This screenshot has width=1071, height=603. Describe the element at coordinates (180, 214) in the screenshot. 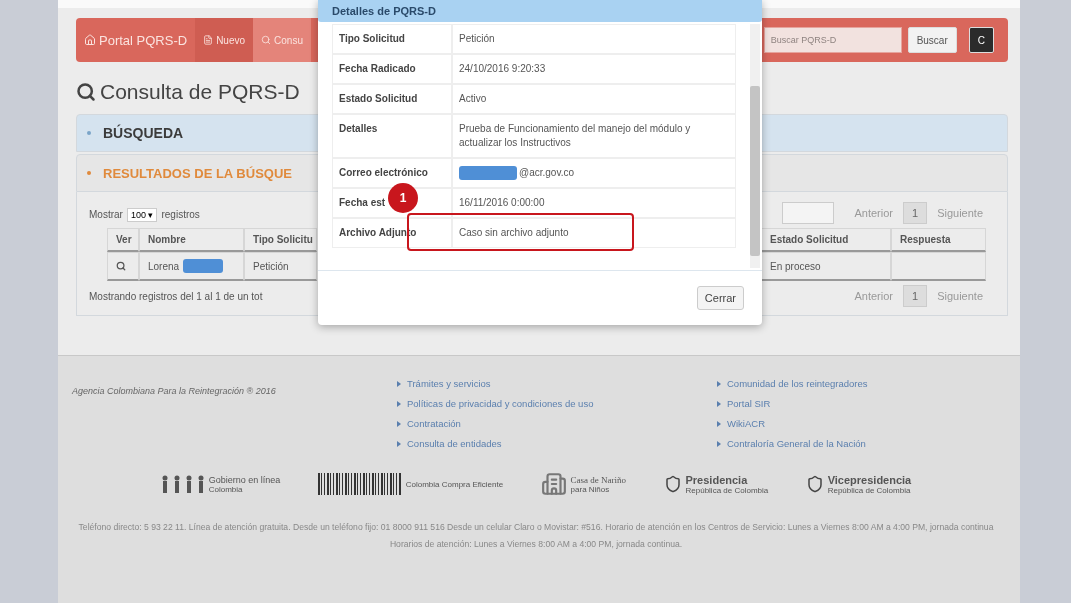

I see `show-label: registros` at that location.